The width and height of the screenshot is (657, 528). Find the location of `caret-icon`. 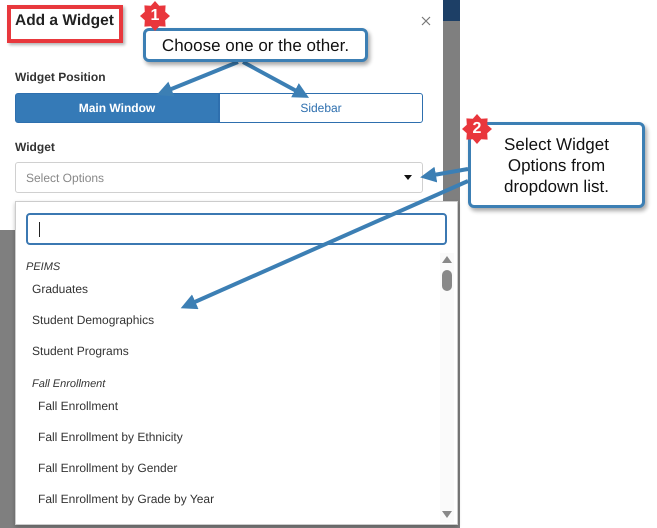

caret-icon is located at coordinates (408, 177).